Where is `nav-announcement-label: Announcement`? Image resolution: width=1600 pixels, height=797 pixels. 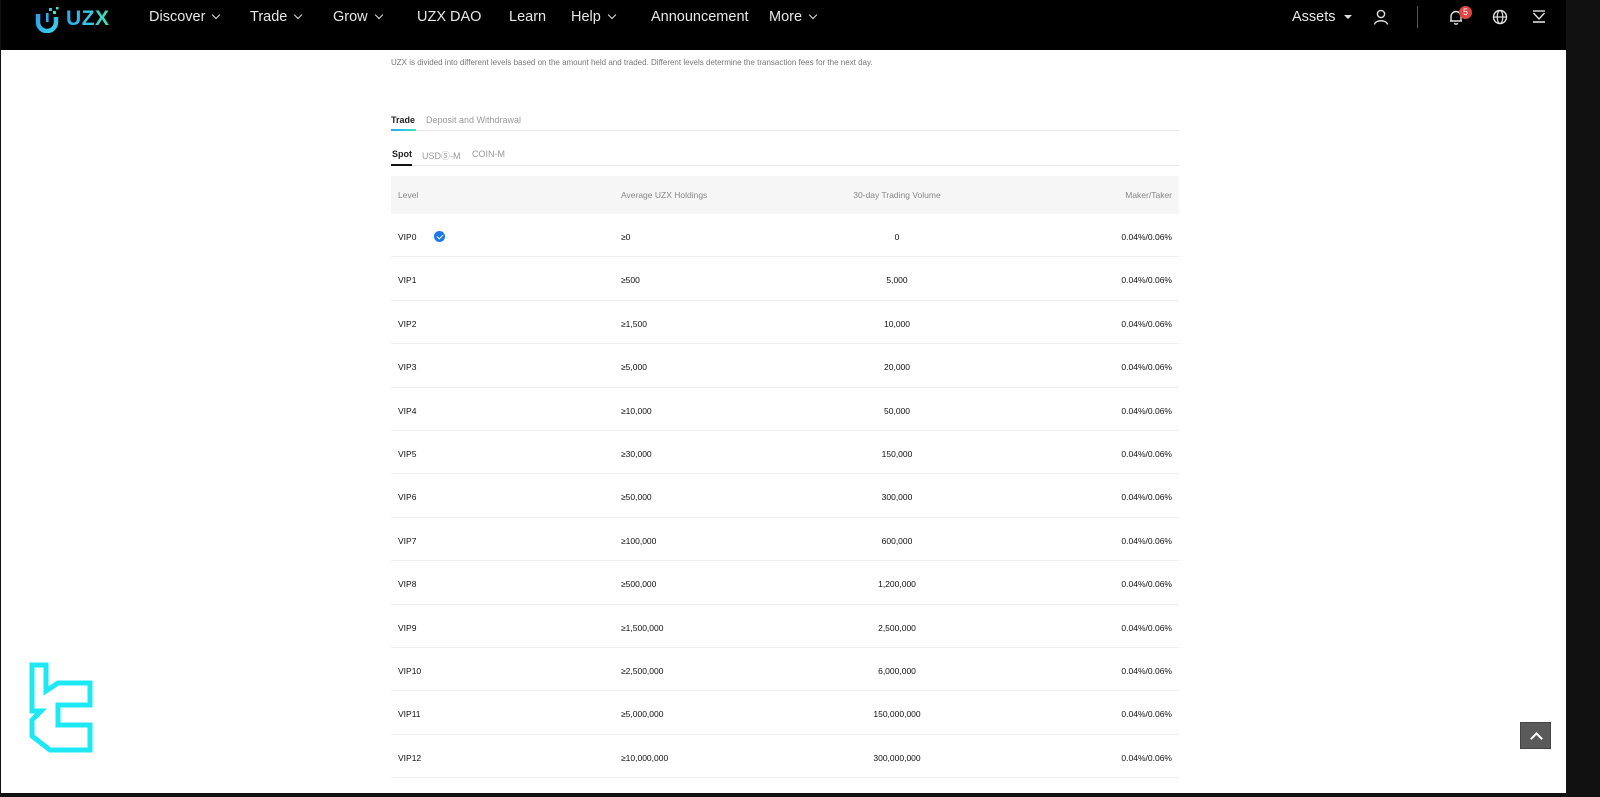
nav-announcement-label: Announcement is located at coordinates (700, 17).